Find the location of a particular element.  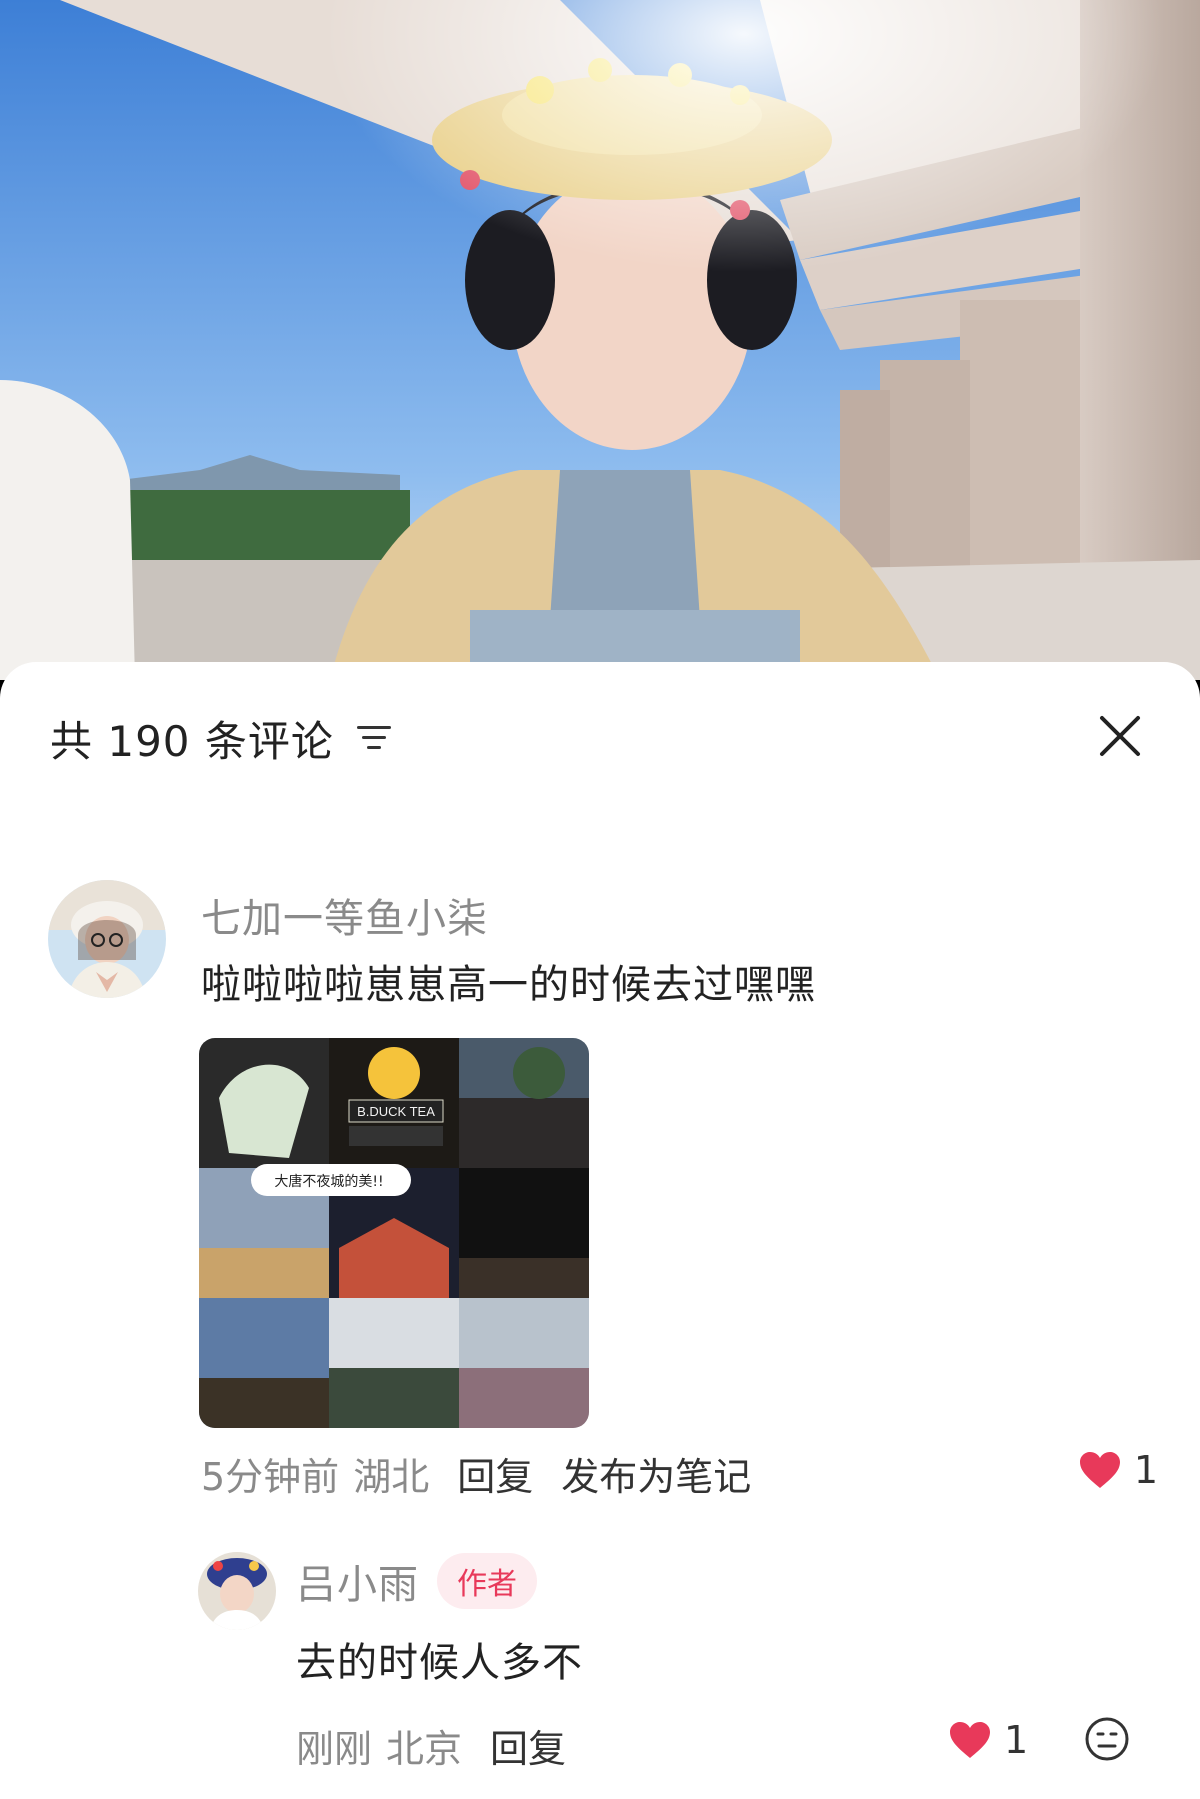

comment-sheet-header: 共 190 条评论 is located at coordinates (222, 738).